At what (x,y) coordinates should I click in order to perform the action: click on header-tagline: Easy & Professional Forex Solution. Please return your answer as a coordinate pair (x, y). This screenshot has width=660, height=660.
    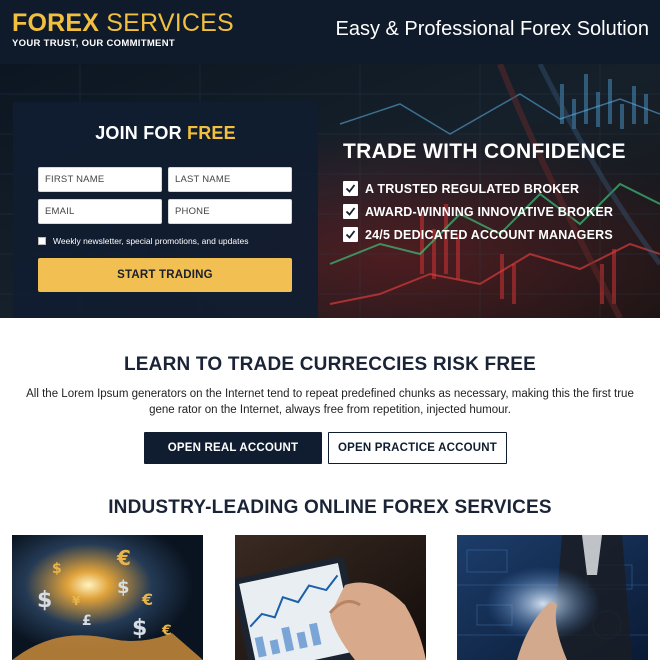
    Looking at the image, I should click on (492, 29).